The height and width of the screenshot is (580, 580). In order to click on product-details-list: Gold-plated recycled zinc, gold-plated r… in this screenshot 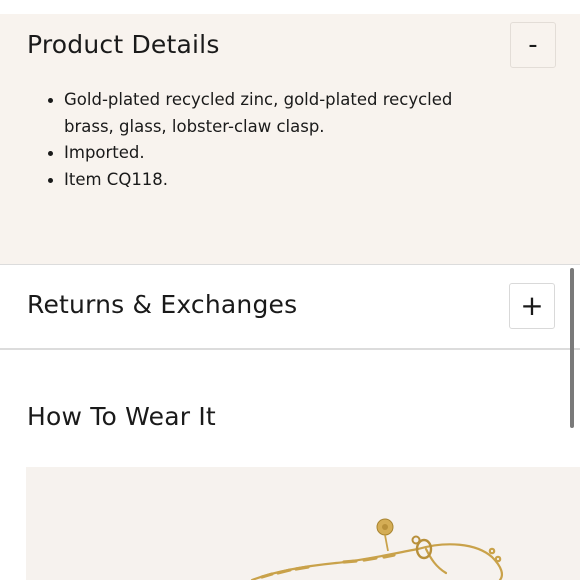, I will do `click(264, 140)`.